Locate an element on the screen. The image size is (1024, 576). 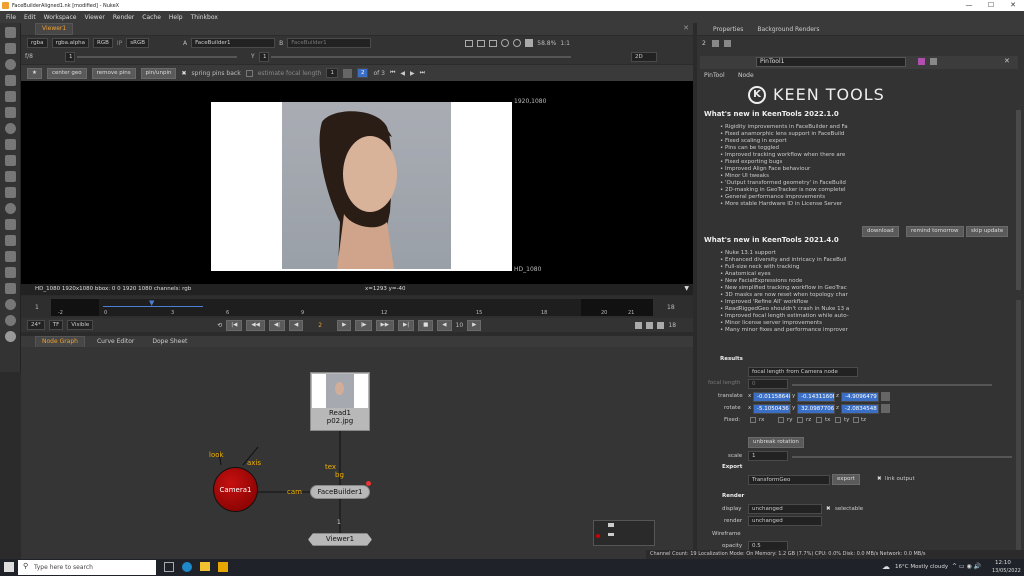
windows-start-icon is located at coordinates (9, 567).